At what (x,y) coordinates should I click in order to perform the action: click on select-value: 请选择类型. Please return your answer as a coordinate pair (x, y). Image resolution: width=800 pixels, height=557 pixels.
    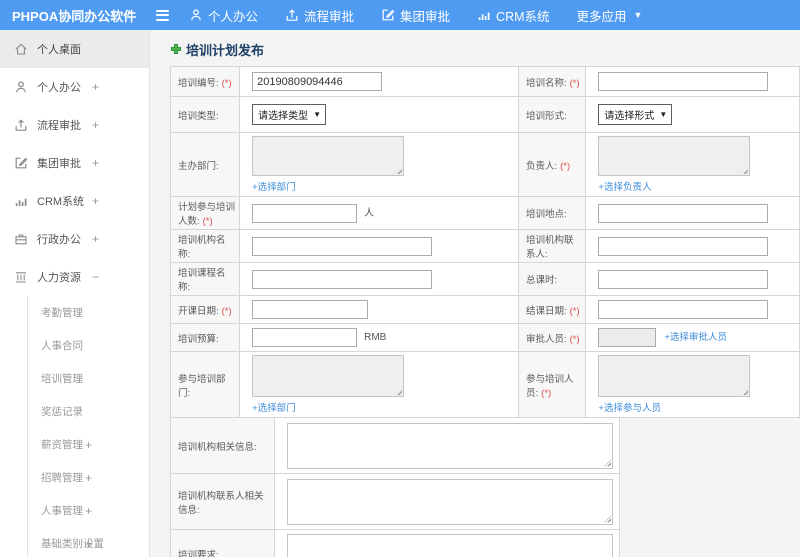
    Looking at the image, I should click on (283, 116).